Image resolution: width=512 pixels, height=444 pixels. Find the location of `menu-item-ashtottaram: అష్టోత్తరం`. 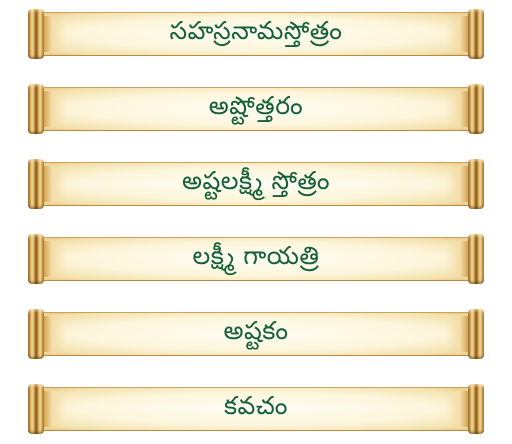

menu-item-ashtottaram: అష్టోత్తరం is located at coordinates (256, 109).